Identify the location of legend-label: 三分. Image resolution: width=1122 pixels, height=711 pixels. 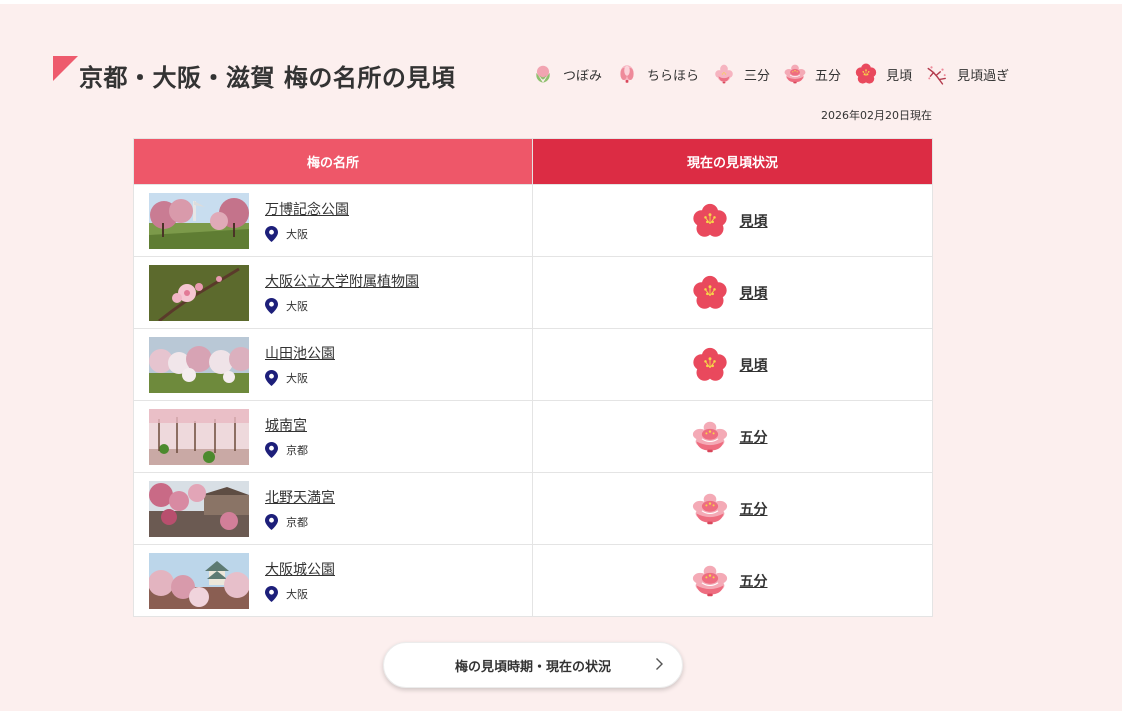
(757, 76).